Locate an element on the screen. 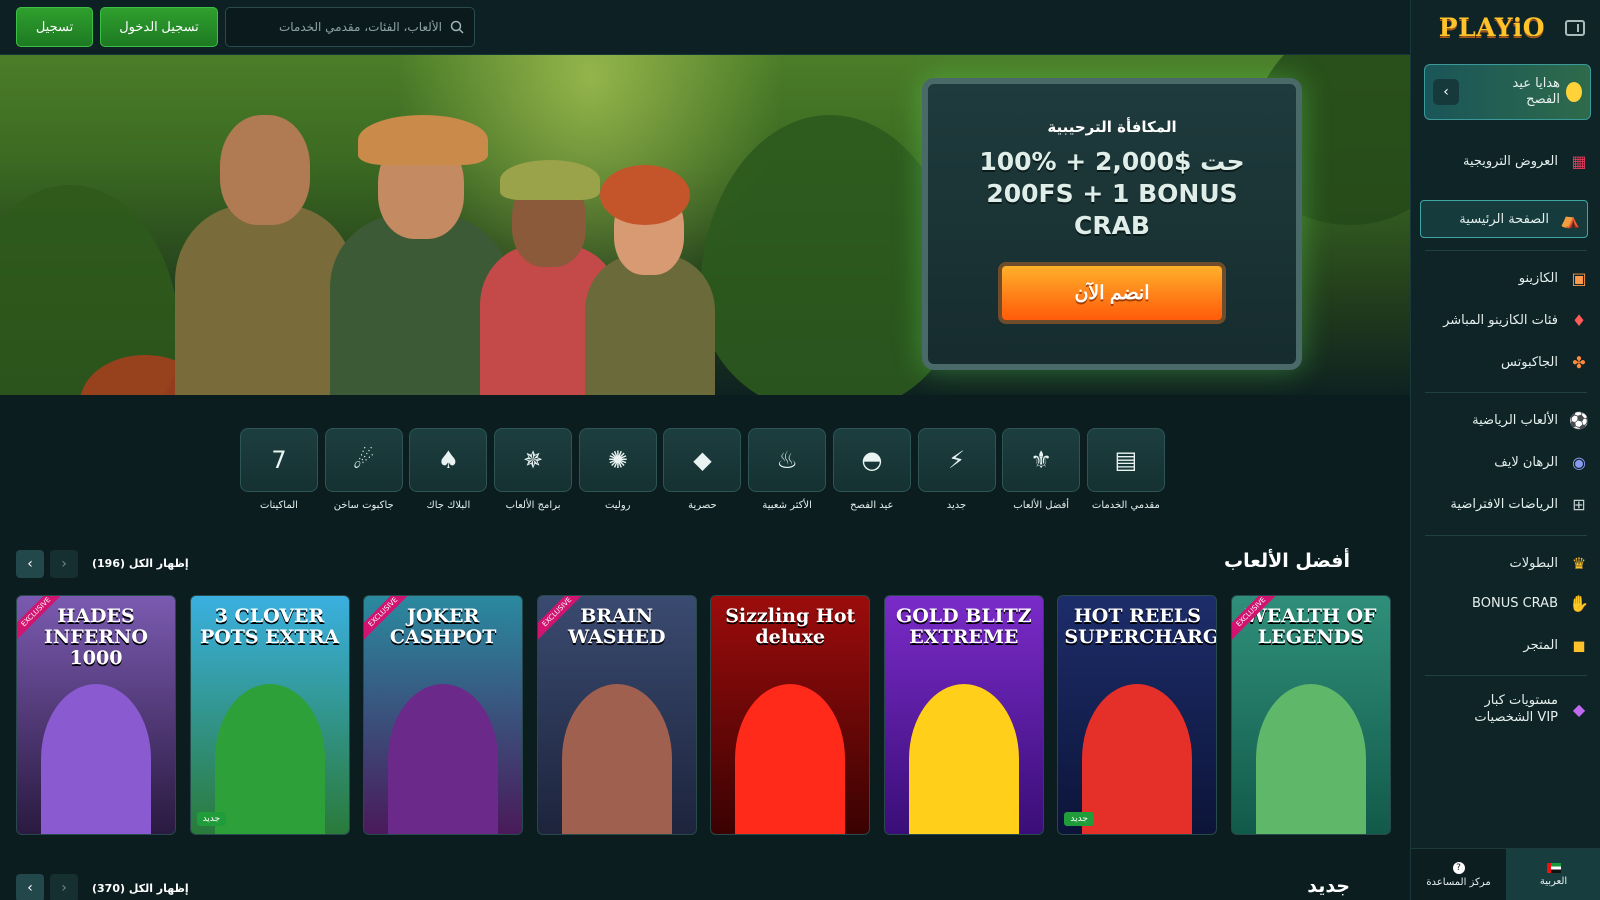 The width and height of the screenshot is (1600, 900). chevron-right-icon: › is located at coordinates (64, 888).